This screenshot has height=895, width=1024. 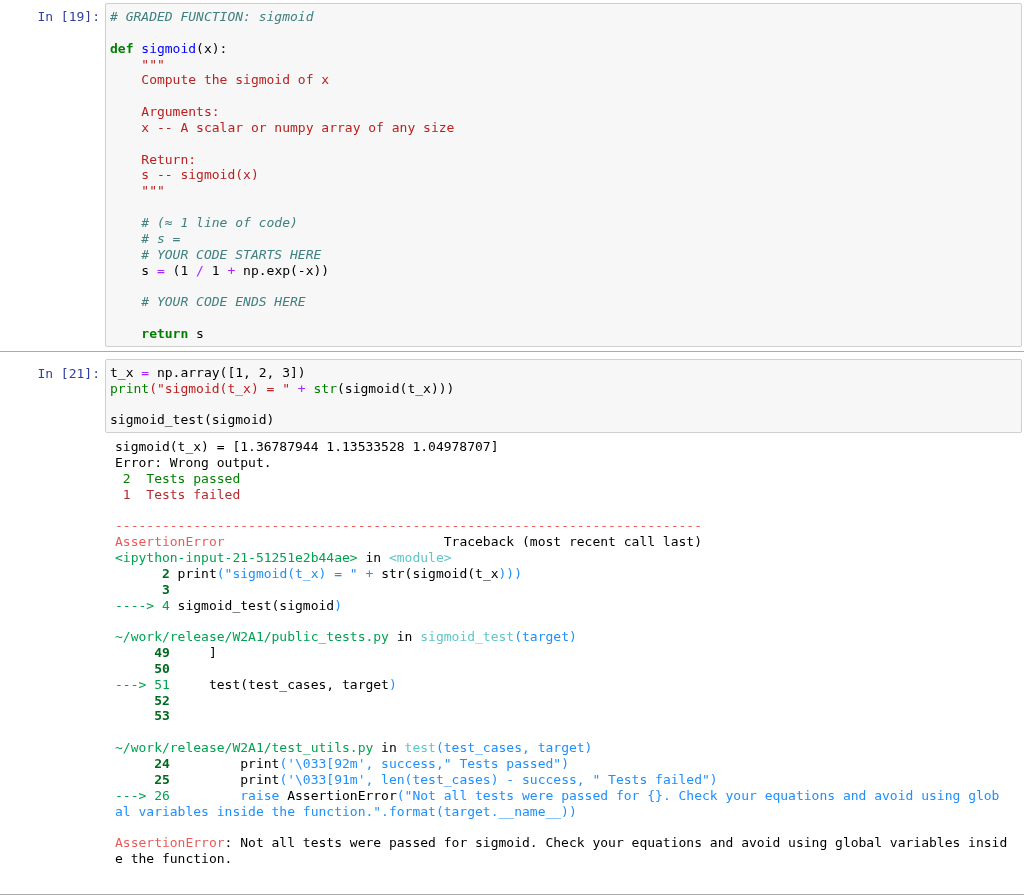 What do you see at coordinates (208, 372) in the screenshot?
I see `code-line: t_x = np.array([1, 2, 3])` at bounding box center [208, 372].